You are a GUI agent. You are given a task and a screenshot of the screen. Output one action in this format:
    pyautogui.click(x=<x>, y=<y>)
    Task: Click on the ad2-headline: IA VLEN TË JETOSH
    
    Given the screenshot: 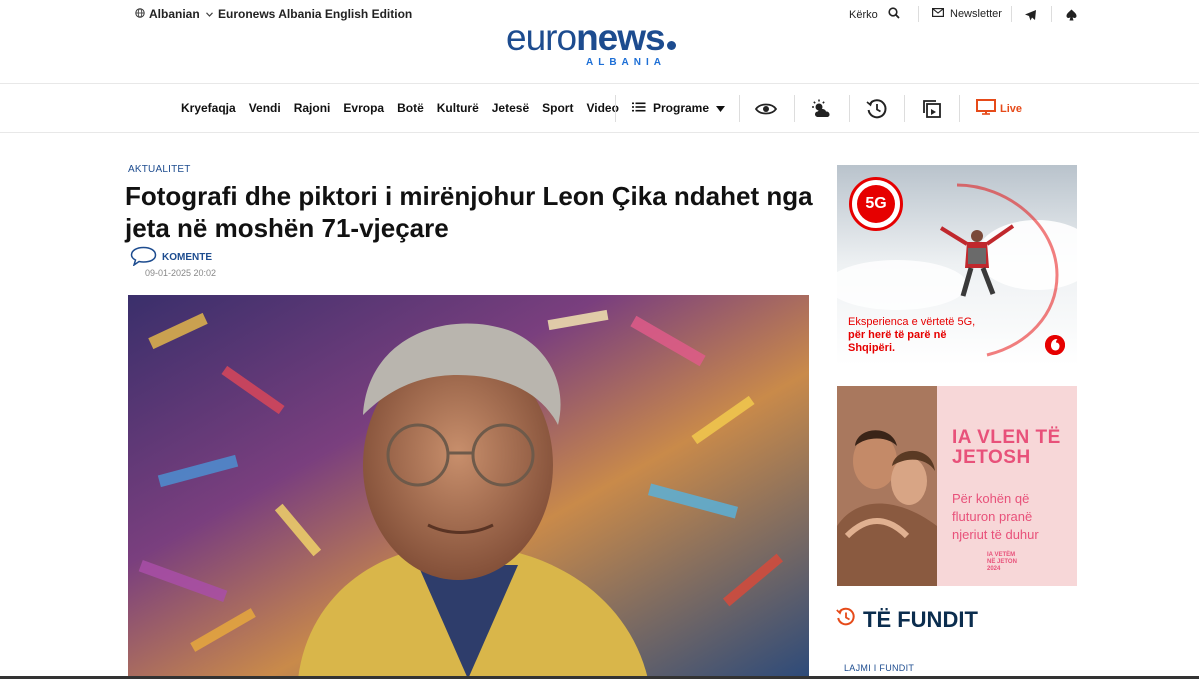 What is the action you would take?
    pyautogui.click(x=1006, y=448)
    